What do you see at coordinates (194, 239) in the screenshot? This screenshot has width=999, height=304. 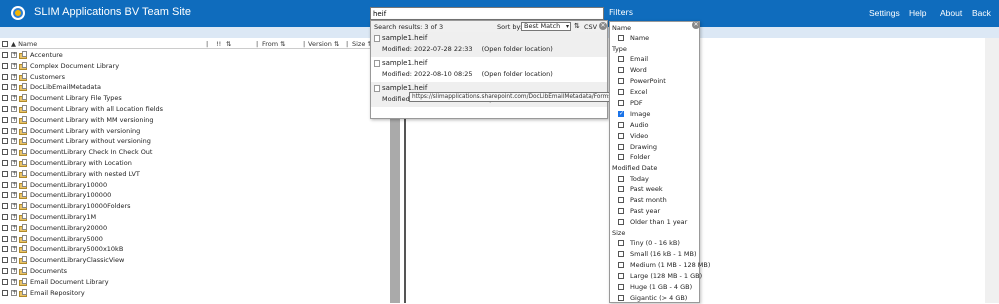 I see `tree-row: + DocumentLibrary5000` at bounding box center [194, 239].